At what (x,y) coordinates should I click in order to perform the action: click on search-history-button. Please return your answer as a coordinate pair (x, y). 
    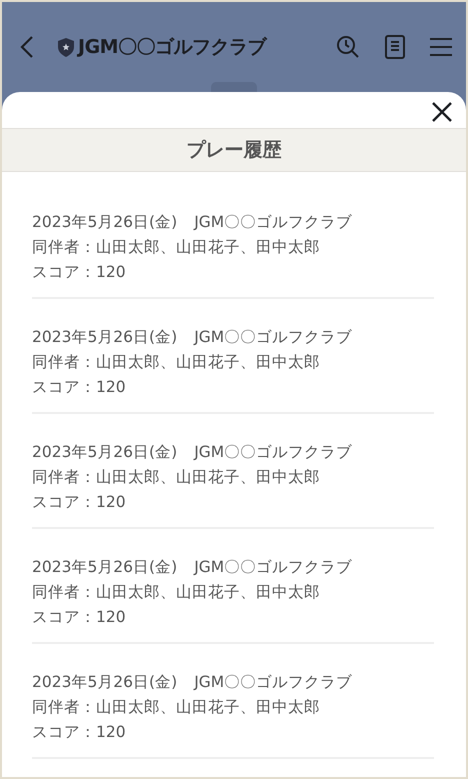
    Looking at the image, I should click on (348, 47).